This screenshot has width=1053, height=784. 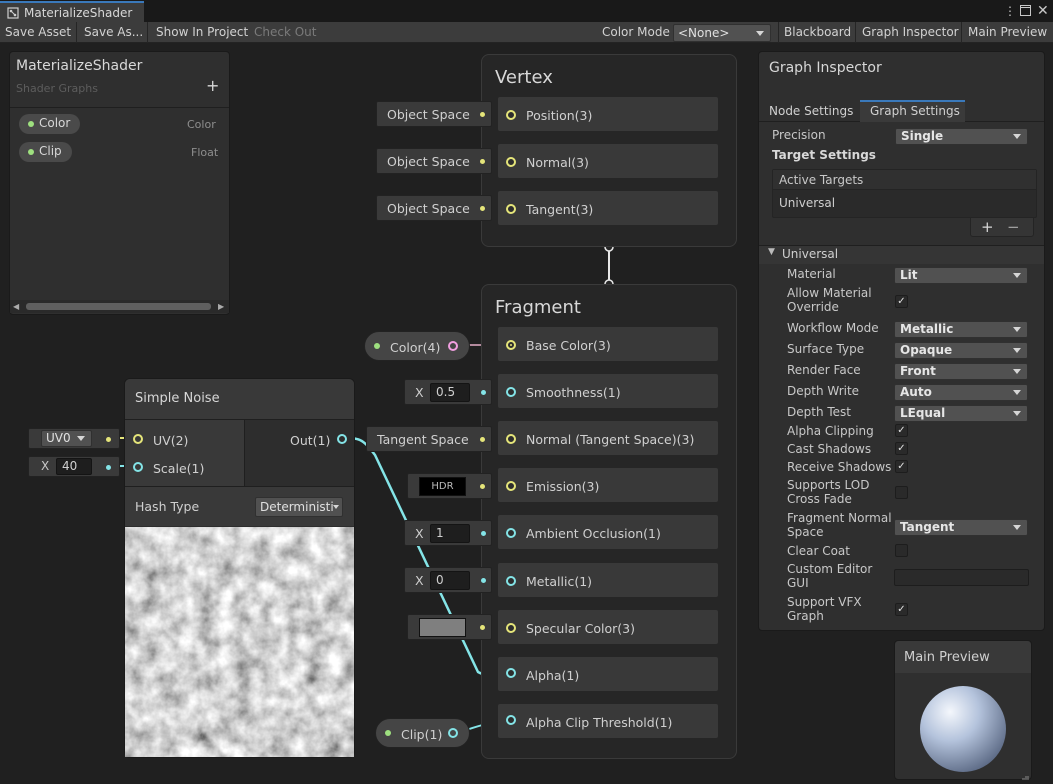 What do you see at coordinates (16, 306) in the screenshot?
I see `scroll-left-icon: ◀` at bounding box center [16, 306].